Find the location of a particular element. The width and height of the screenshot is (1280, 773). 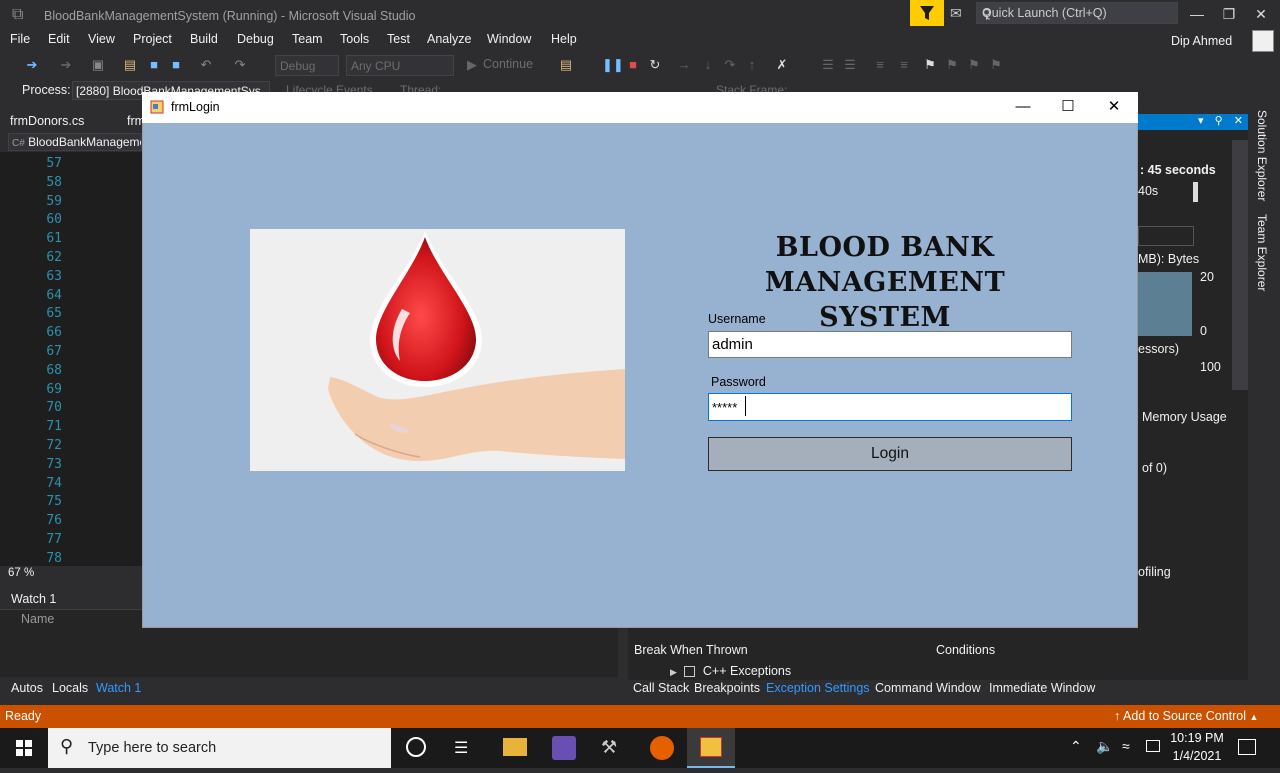

next-bookmark-icon: ⚑ is located at coordinates (974, 65).